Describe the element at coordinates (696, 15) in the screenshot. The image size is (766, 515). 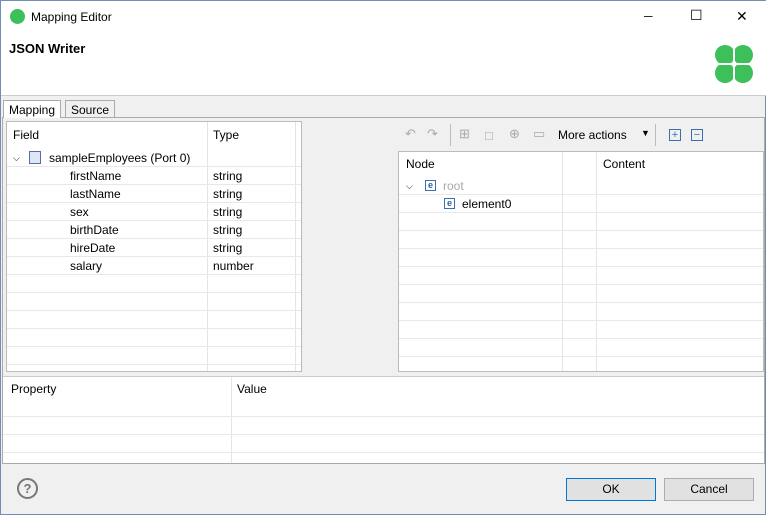
I see `maximize-button: ☐` at that location.